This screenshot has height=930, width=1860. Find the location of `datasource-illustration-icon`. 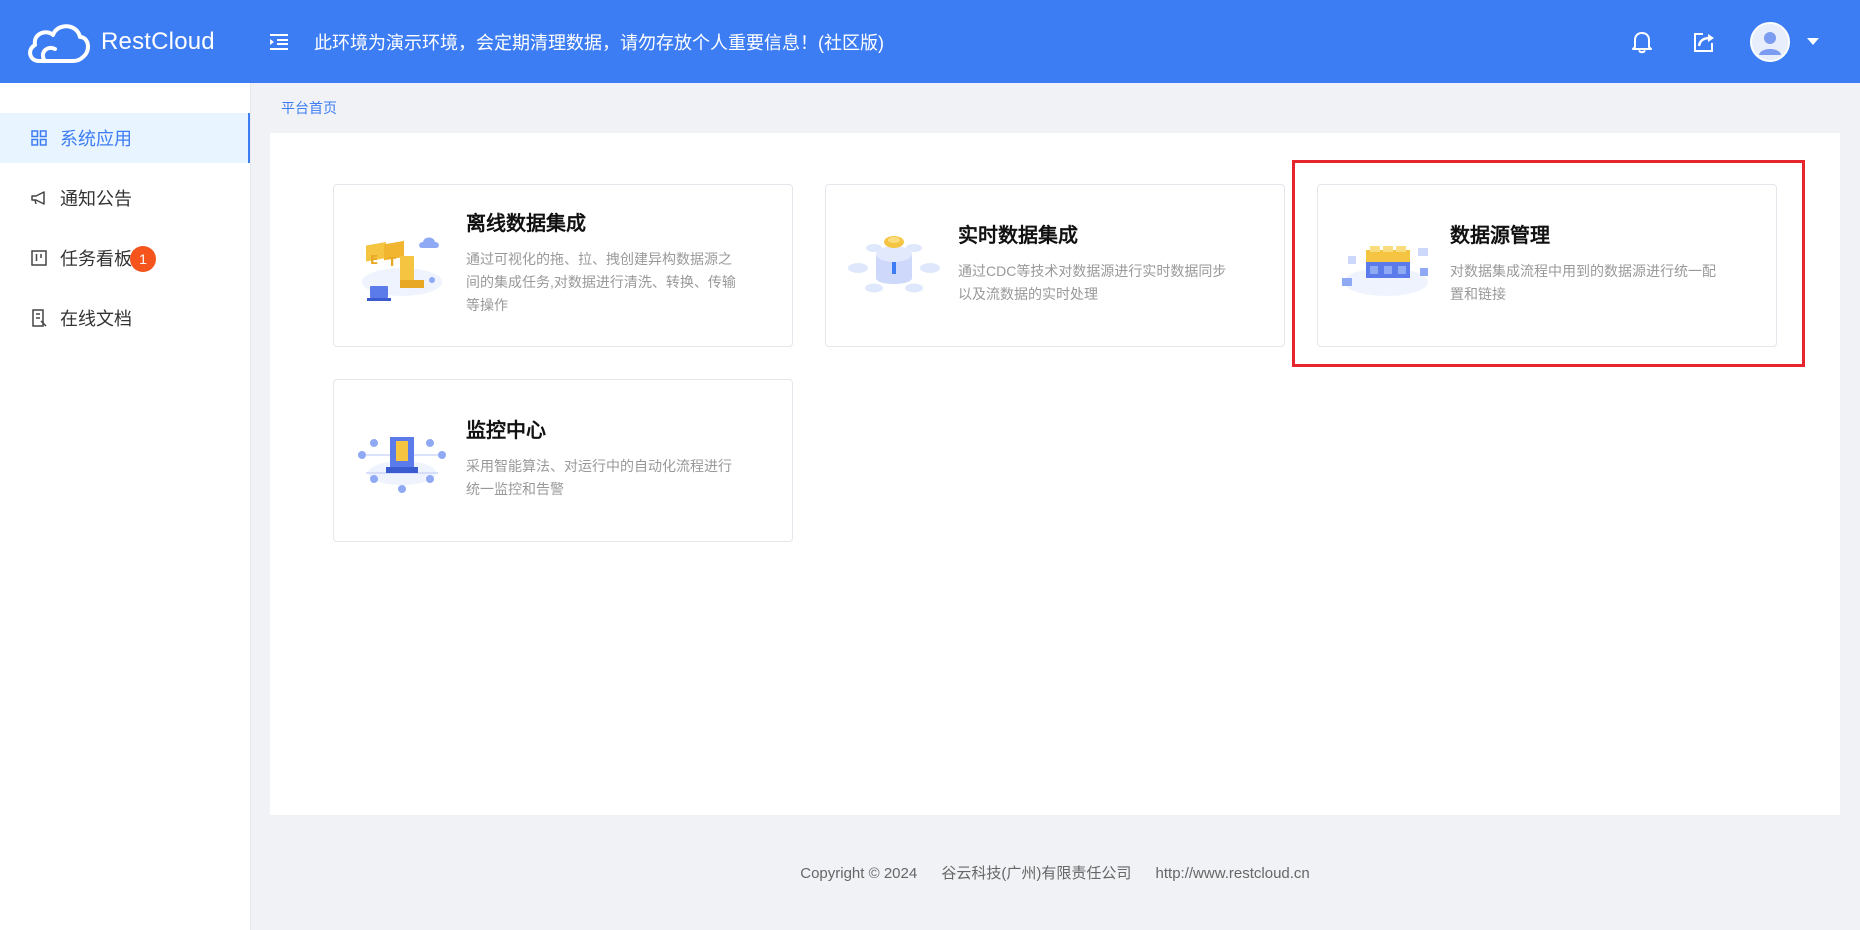

datasource-illustration-icon is located at coordinates (1386, 265).